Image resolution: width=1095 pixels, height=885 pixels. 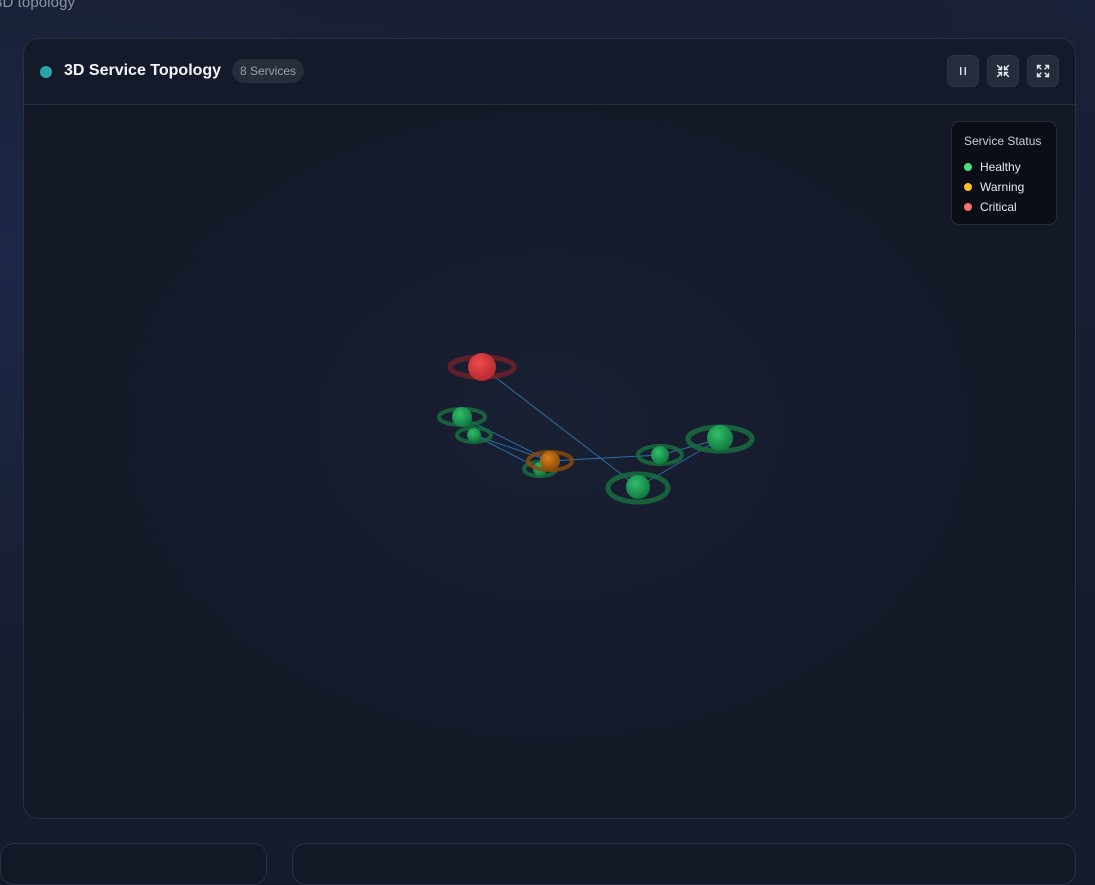 I want to click on expand-icon, so click(x=1043, y=71).